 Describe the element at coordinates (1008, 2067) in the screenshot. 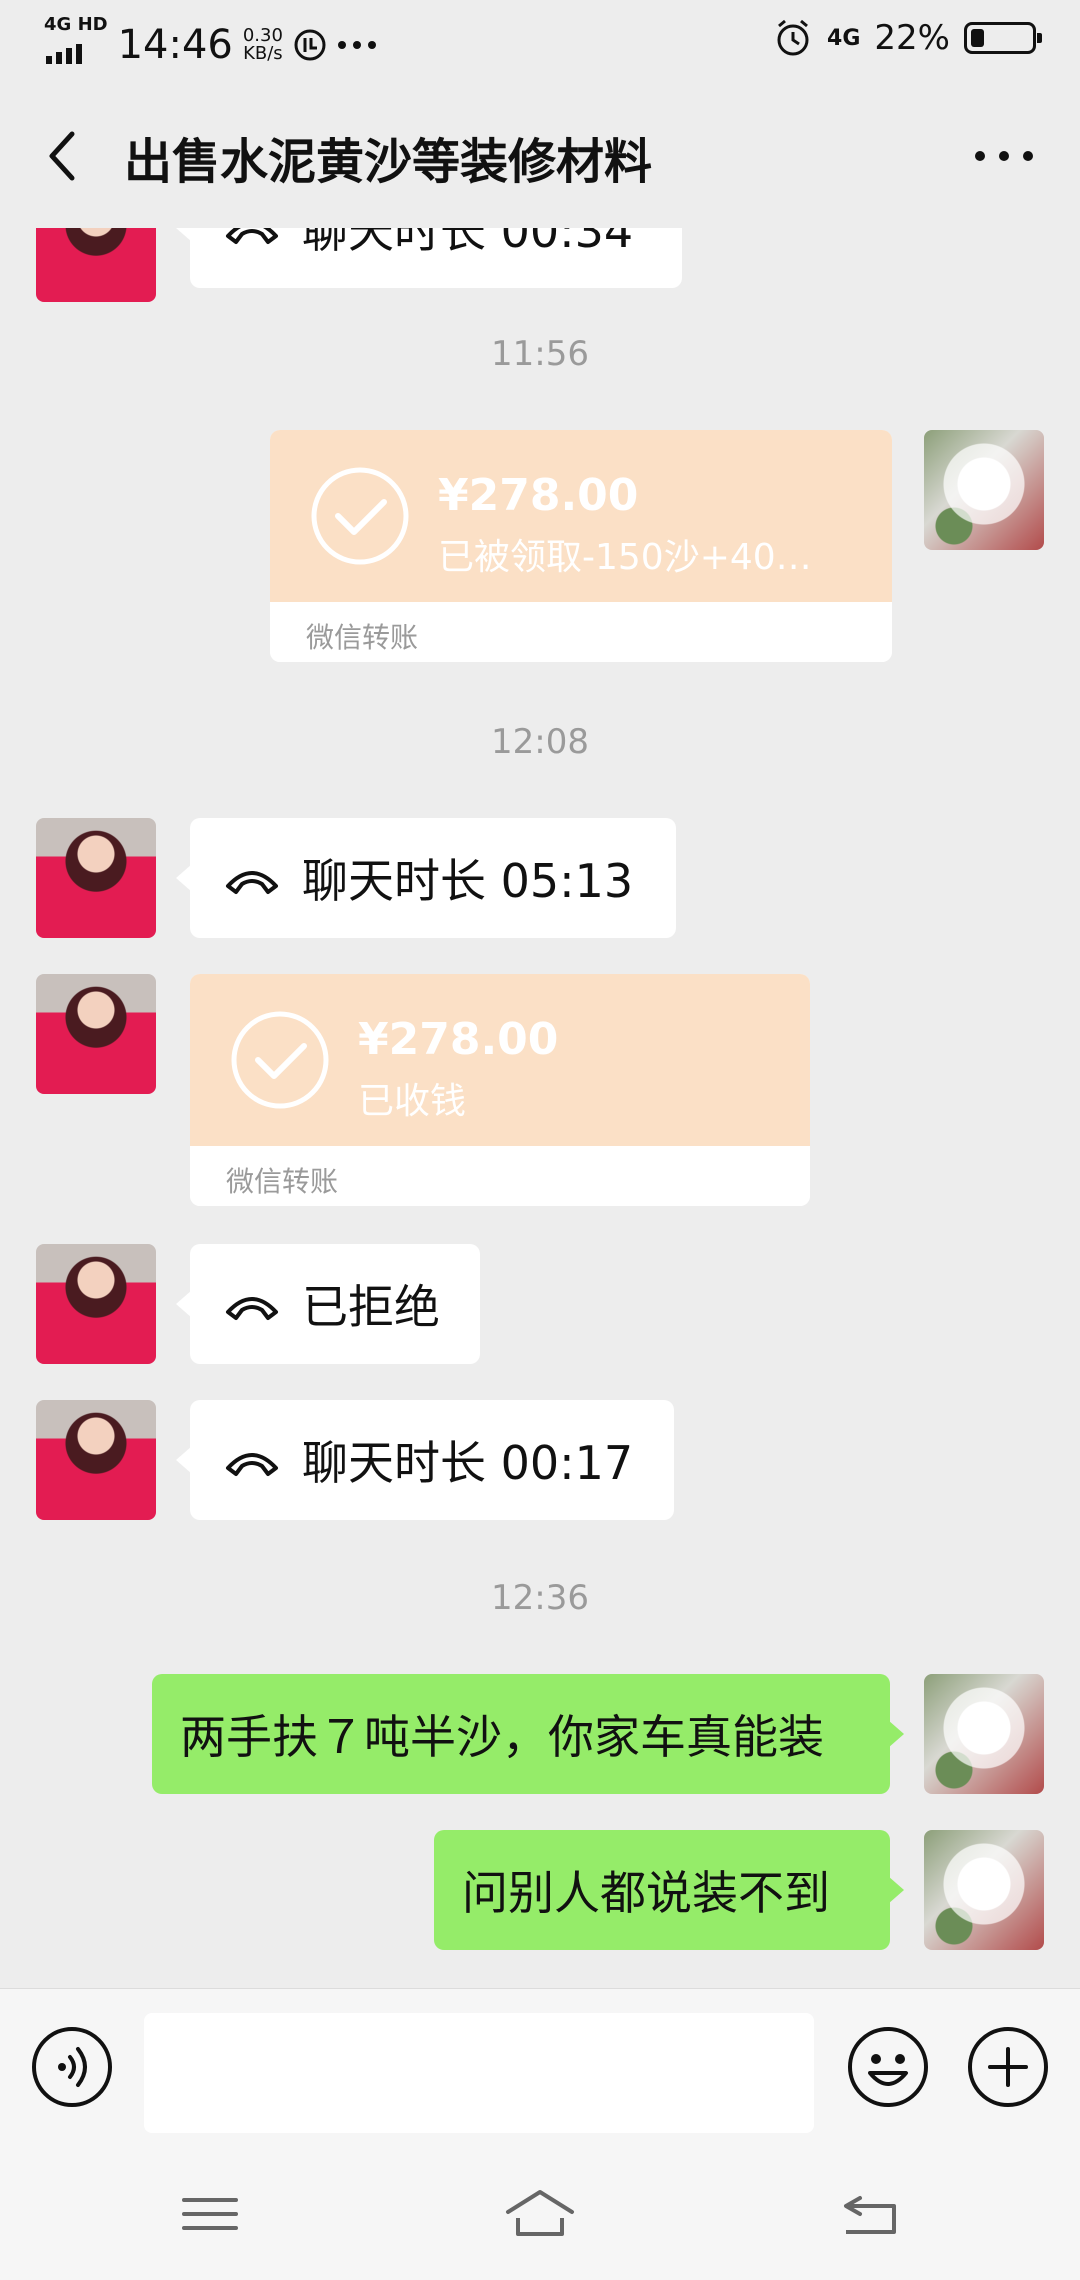

I see `more-functions-button` at that location.